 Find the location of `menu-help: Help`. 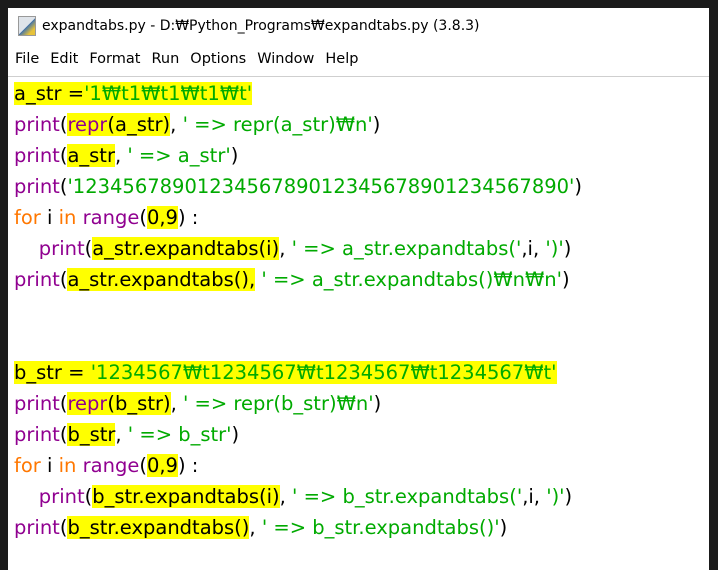

menu-help: Help is located at coordinates (341, 59).